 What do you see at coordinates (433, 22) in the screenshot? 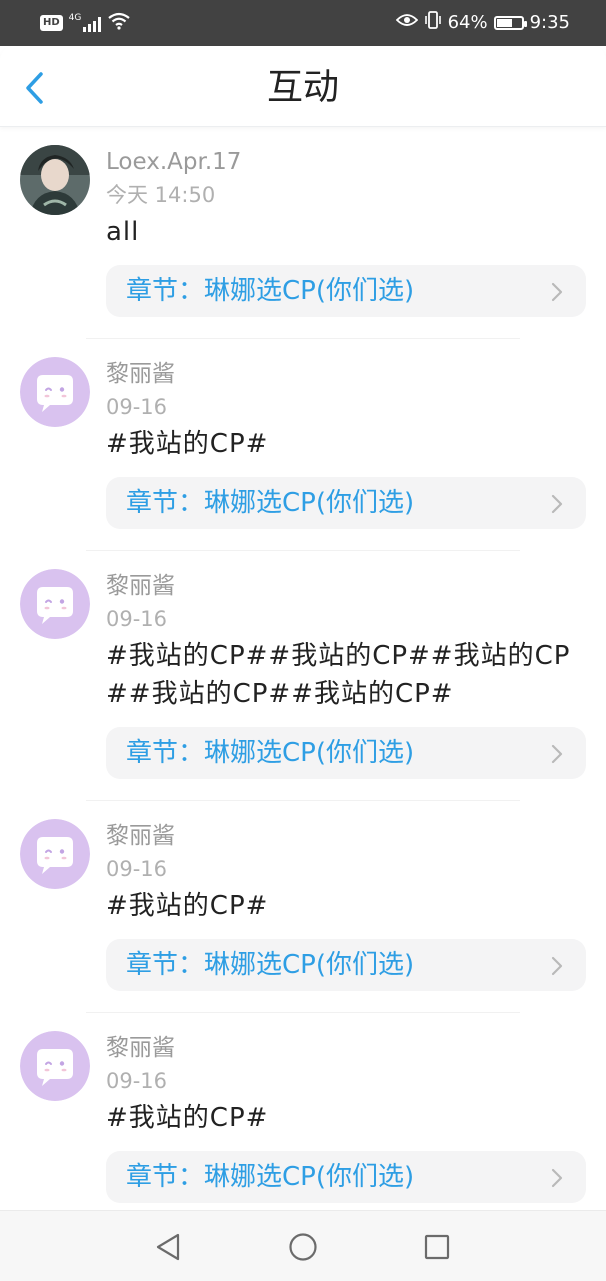
I see `vibrate-icon` at bounding box center [433, 22].